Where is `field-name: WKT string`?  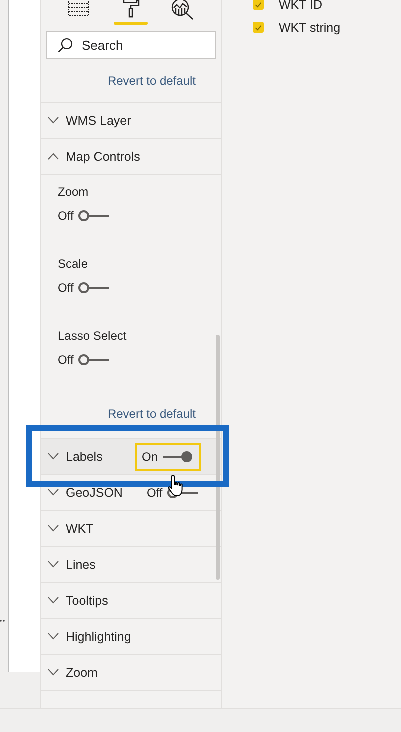 field-name: WKT string is located at coordinates (310, 27).